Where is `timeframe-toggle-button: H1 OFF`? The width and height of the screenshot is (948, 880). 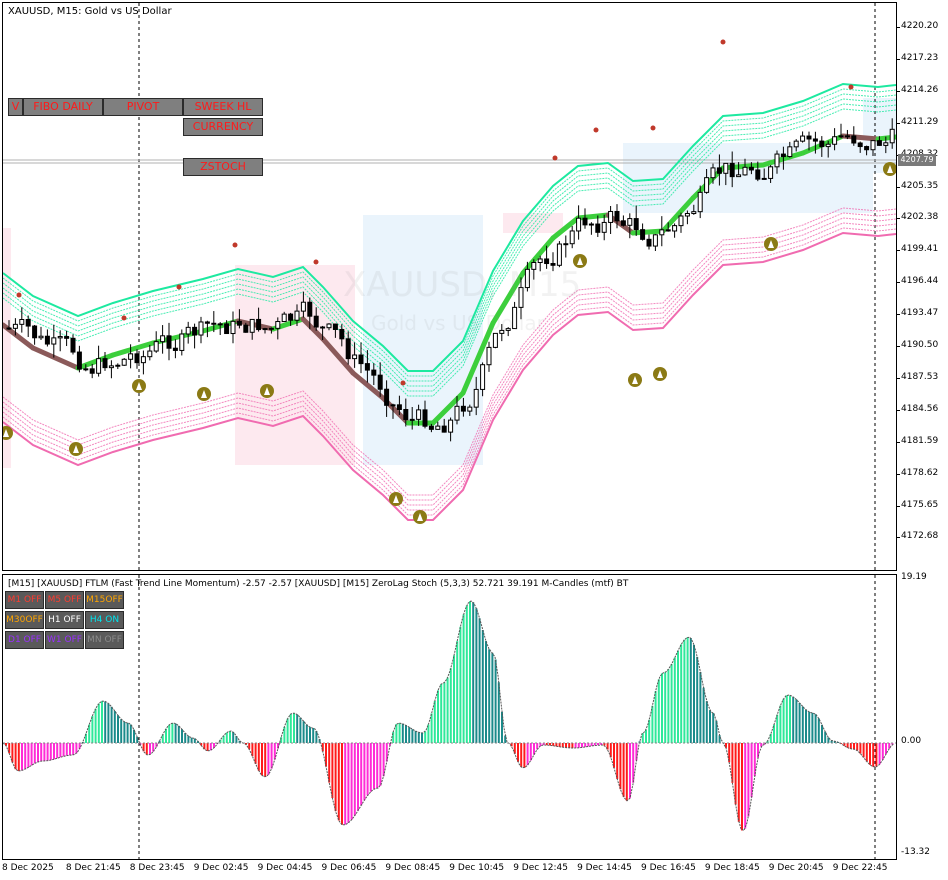
timeframe-toggle-button: H1 OFF is located at coordinates (64, 620).